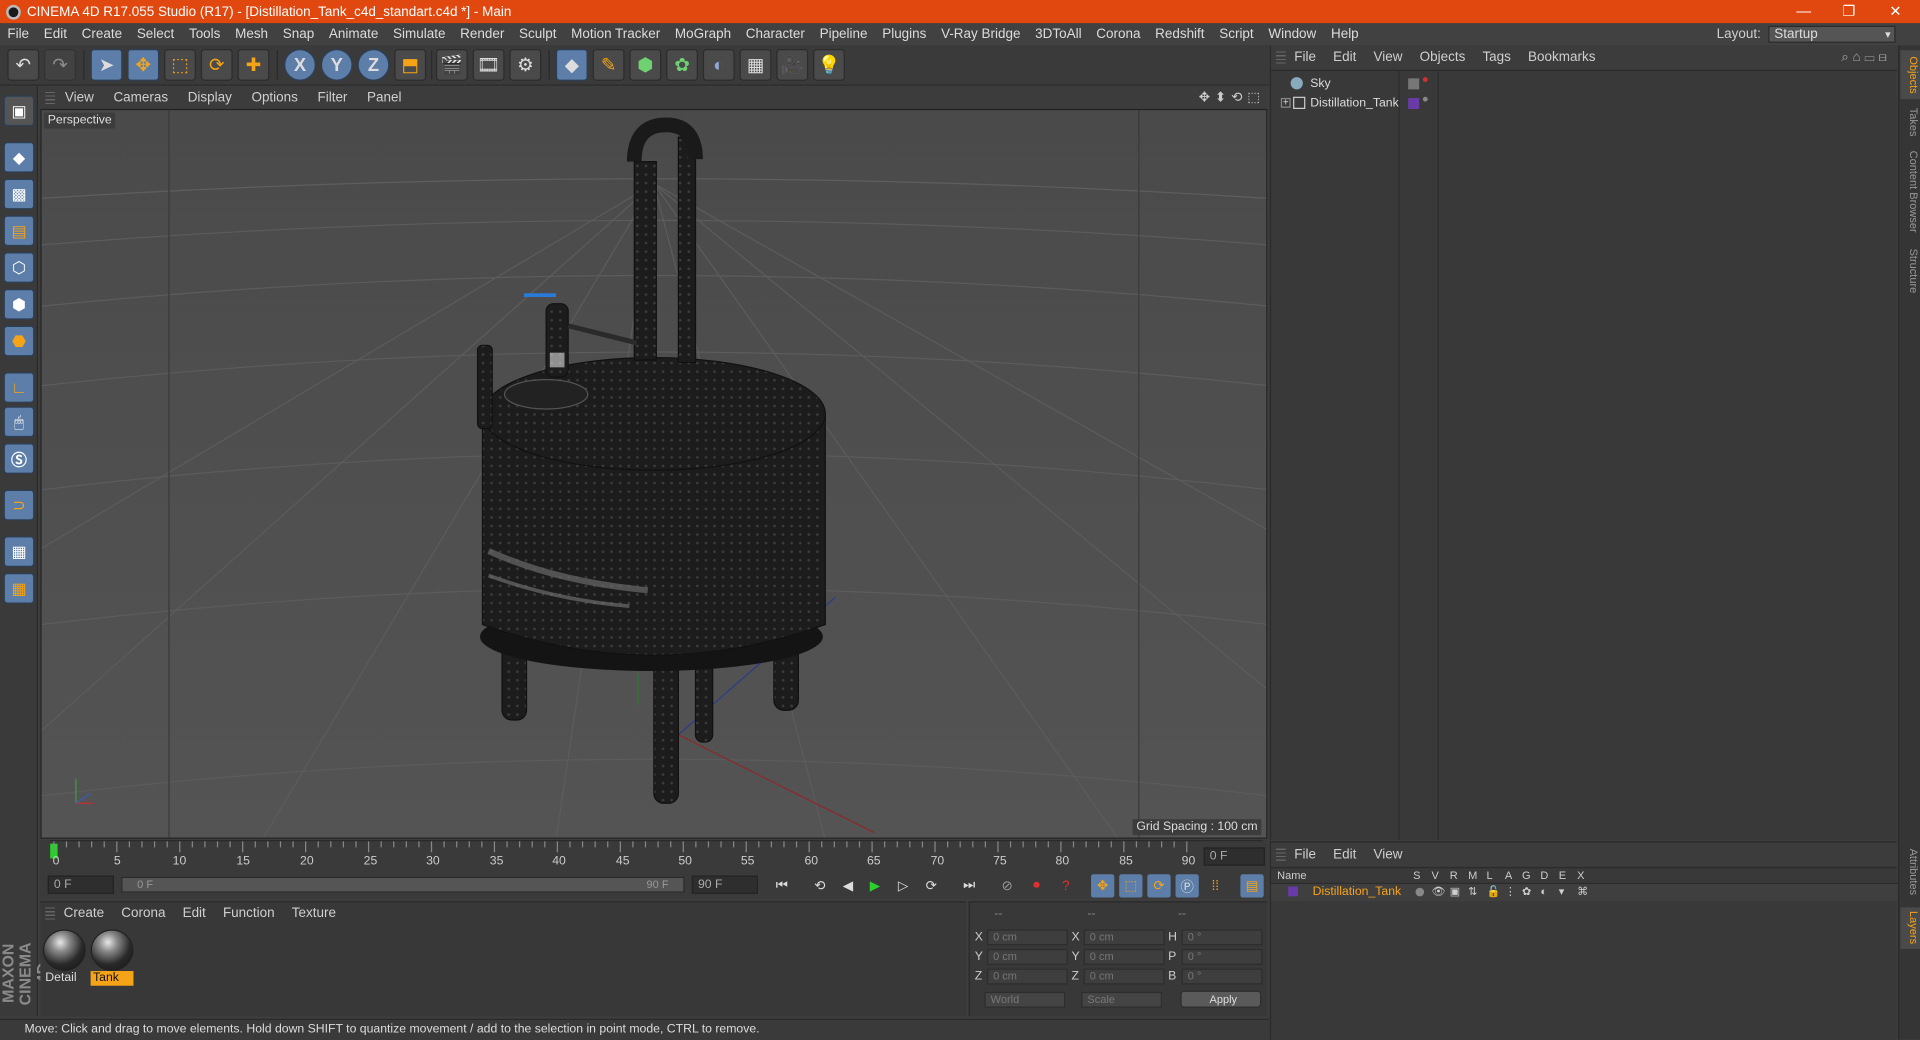 The image size is (1920, 1040). I want to click on end-frame-field: 90 F, so click(724, 884).